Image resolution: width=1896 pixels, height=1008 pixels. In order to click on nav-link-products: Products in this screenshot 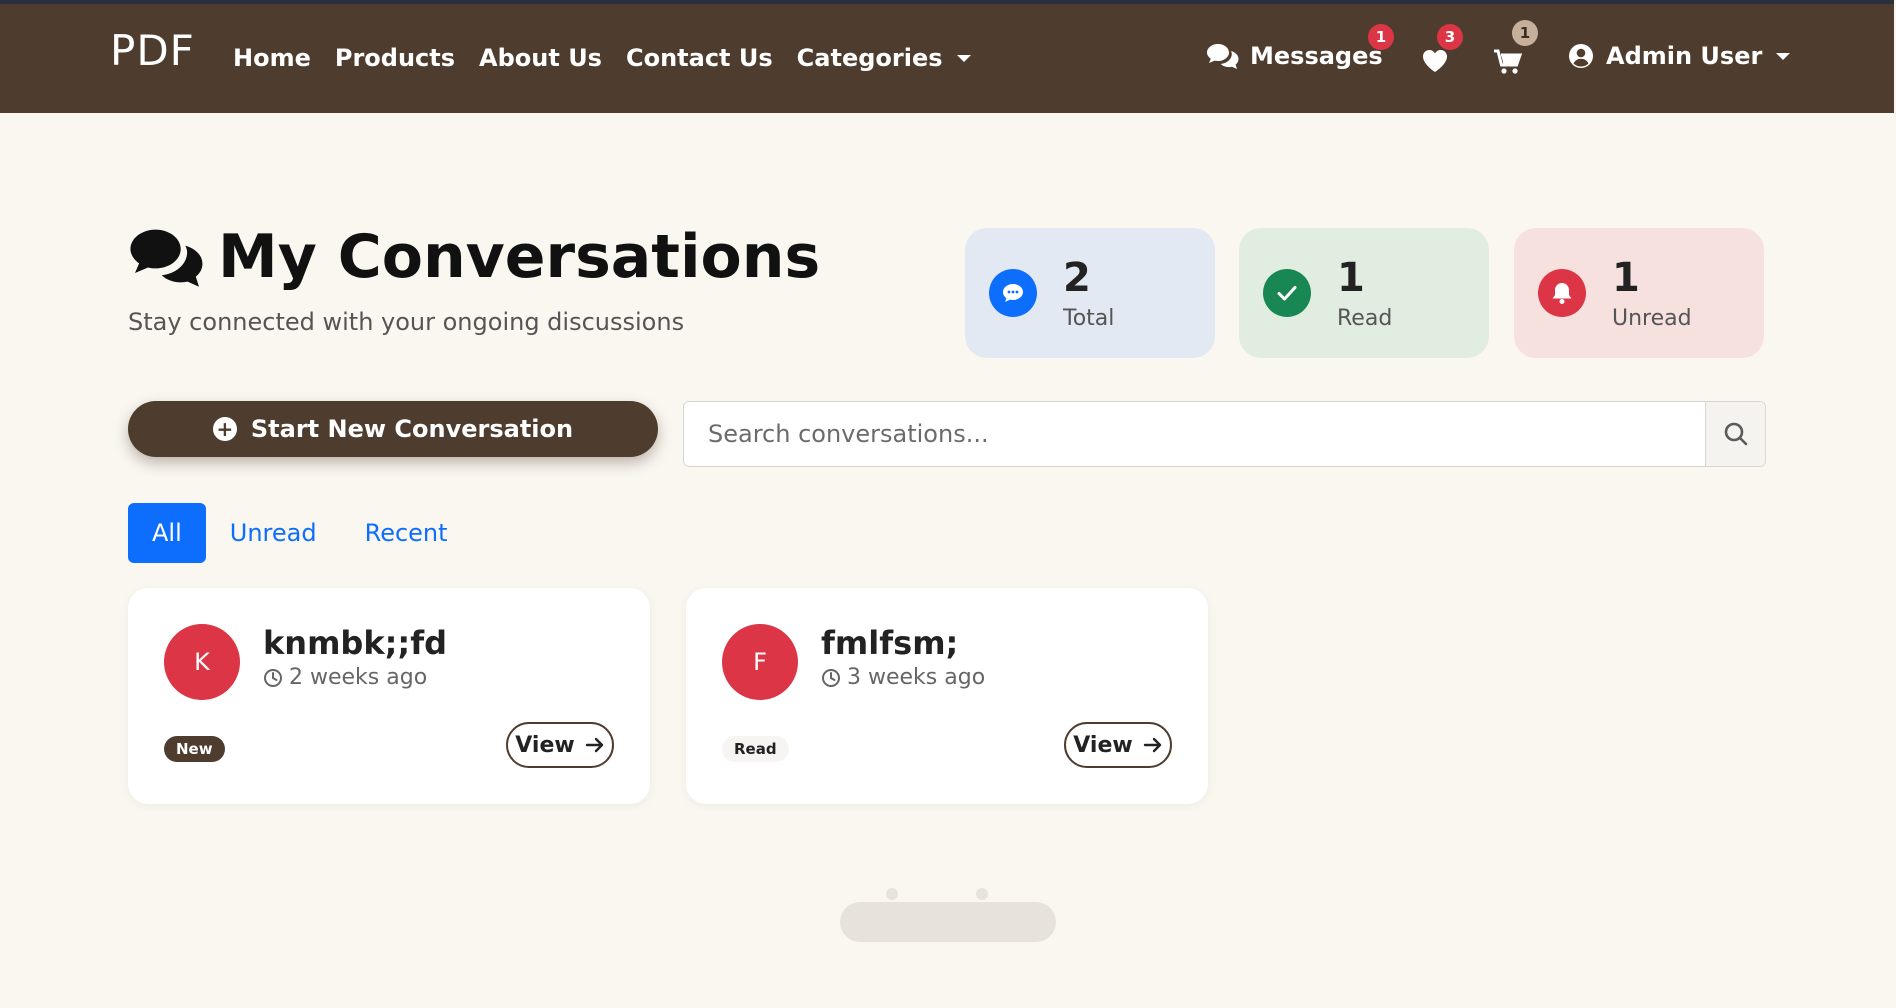, I will do `click(395, 58)`.